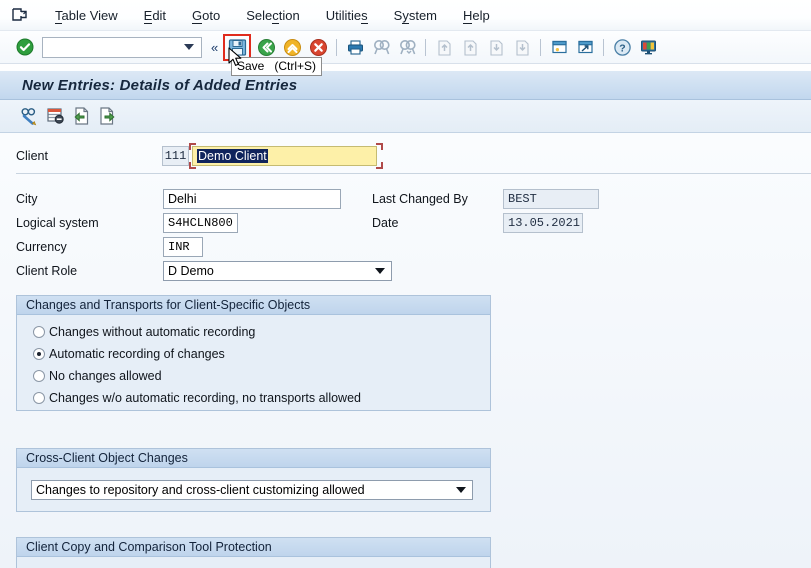  Describe the element at coordinates (232, 156) in the screenshot. I see `client-name-value: Demo Client` at that location.